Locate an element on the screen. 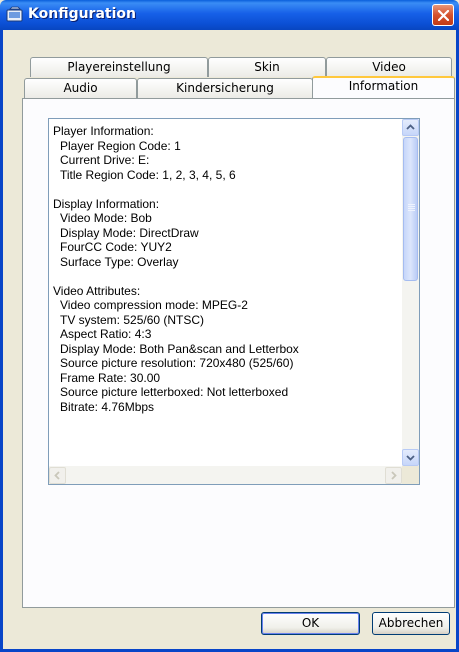 The image size is (459, 652). scroll-down-button is located at coordinates (410, 457).